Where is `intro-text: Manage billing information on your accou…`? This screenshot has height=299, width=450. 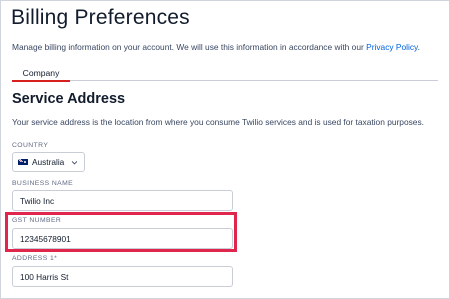 intro-text: Manage billing information on your accou… is located at coordinates (216, 47).